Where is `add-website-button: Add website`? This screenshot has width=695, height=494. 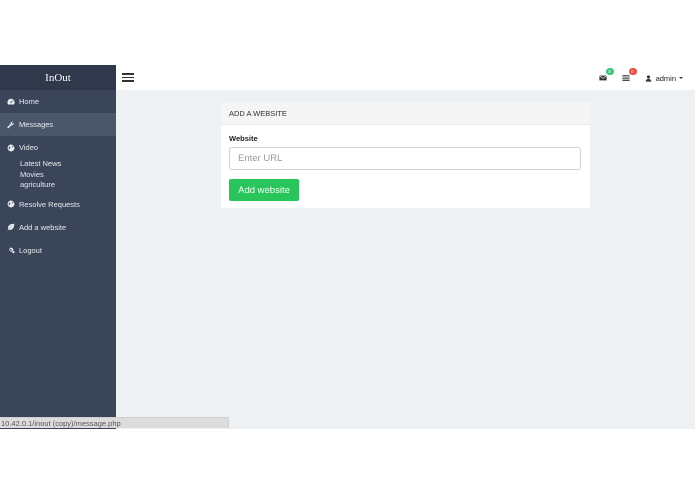
add-website-button: Add website is located at coordinates (264, 190).